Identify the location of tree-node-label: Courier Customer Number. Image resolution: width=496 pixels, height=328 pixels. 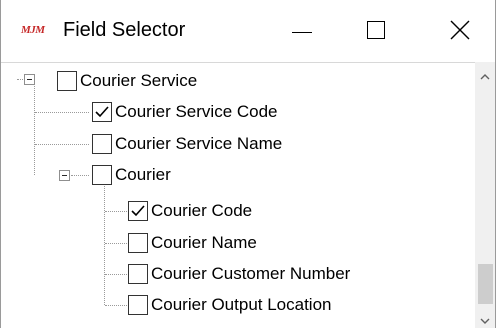
(251, 273).